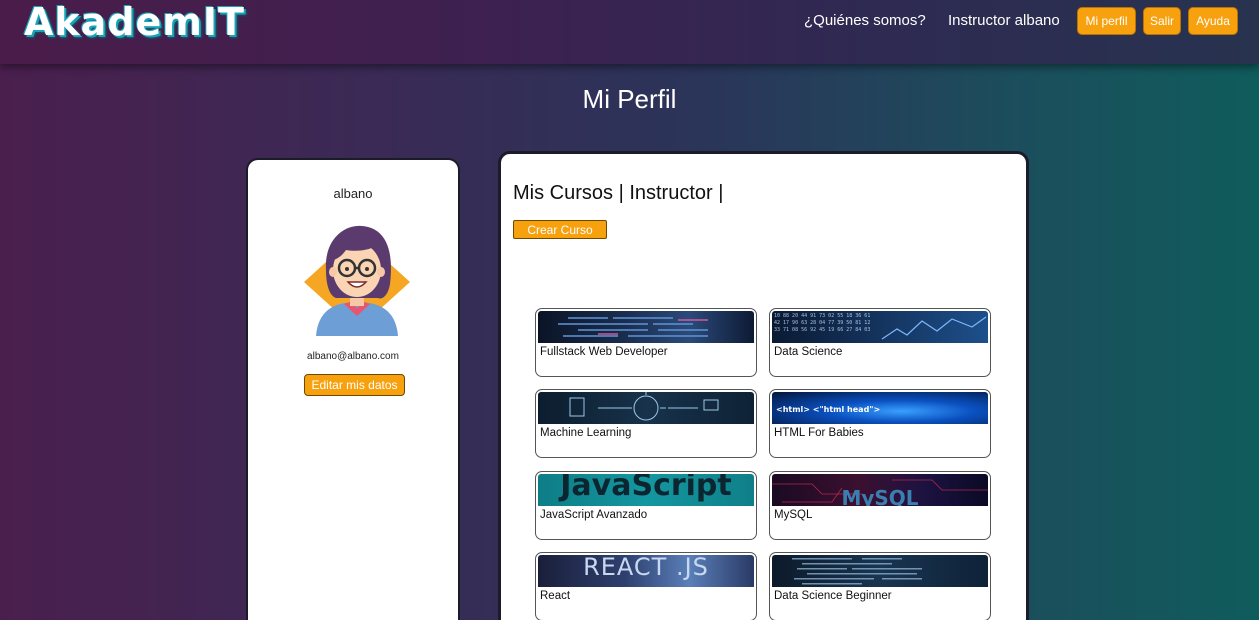 The image size is (1259, 620). What do you see at coordinates (586, 433) in the screenshot?
I see `course-name: Machine Learning` at bounding box center [586, 433].